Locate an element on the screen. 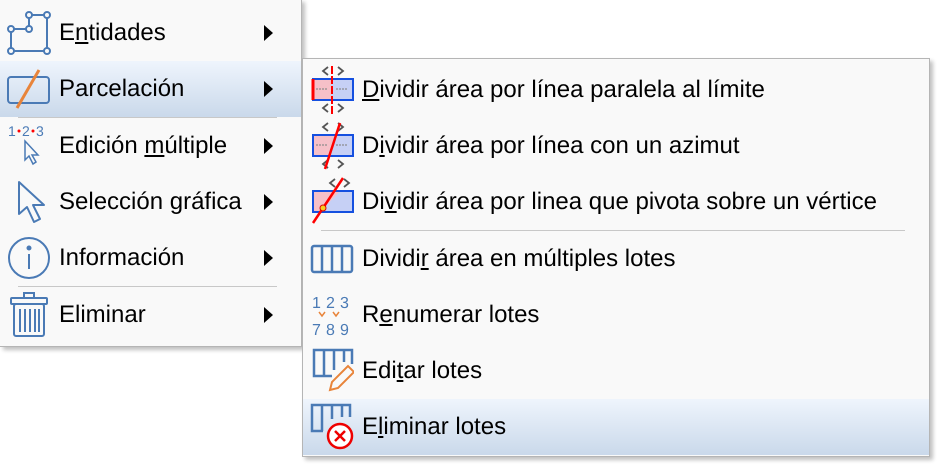  menu-item-label: Dividir área por linea que pivota sobre un vértice is located at coordinates (619, 201).